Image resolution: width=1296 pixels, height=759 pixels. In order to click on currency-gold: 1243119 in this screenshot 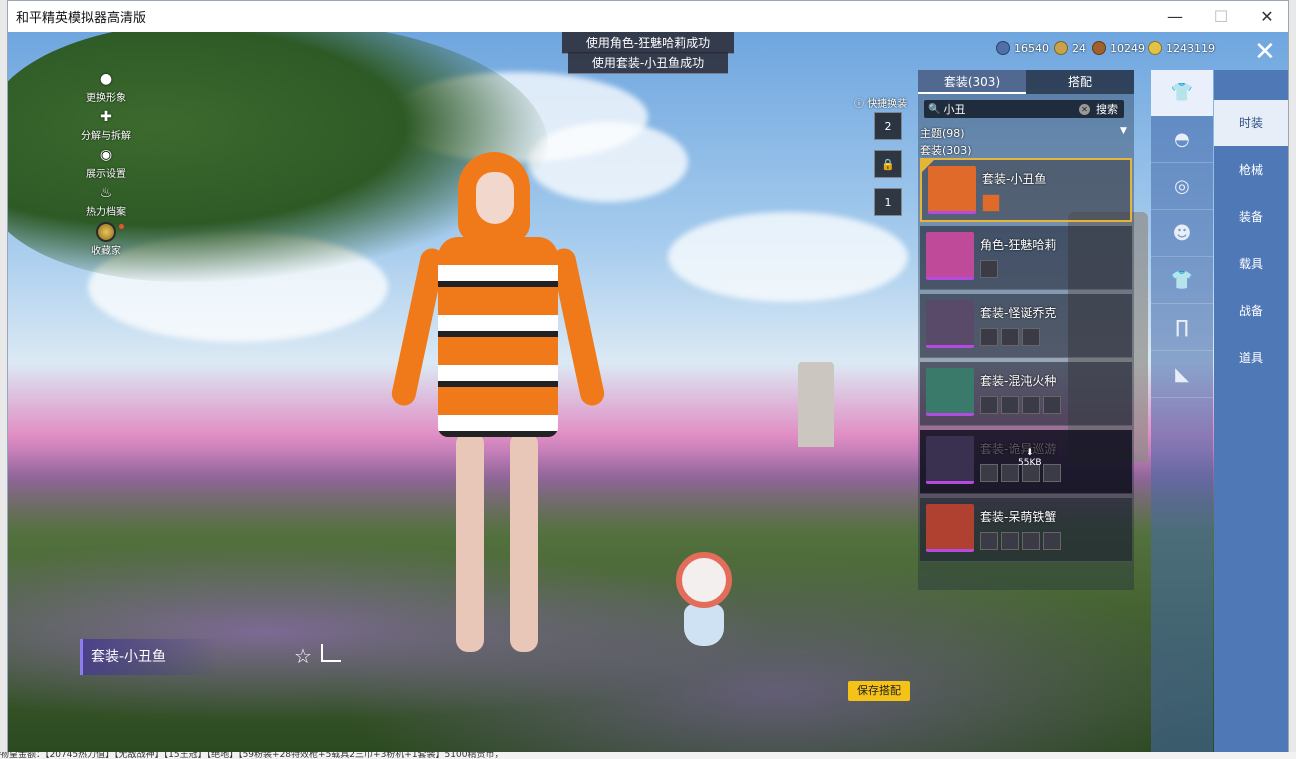, I will do `click(1181, 48)`.